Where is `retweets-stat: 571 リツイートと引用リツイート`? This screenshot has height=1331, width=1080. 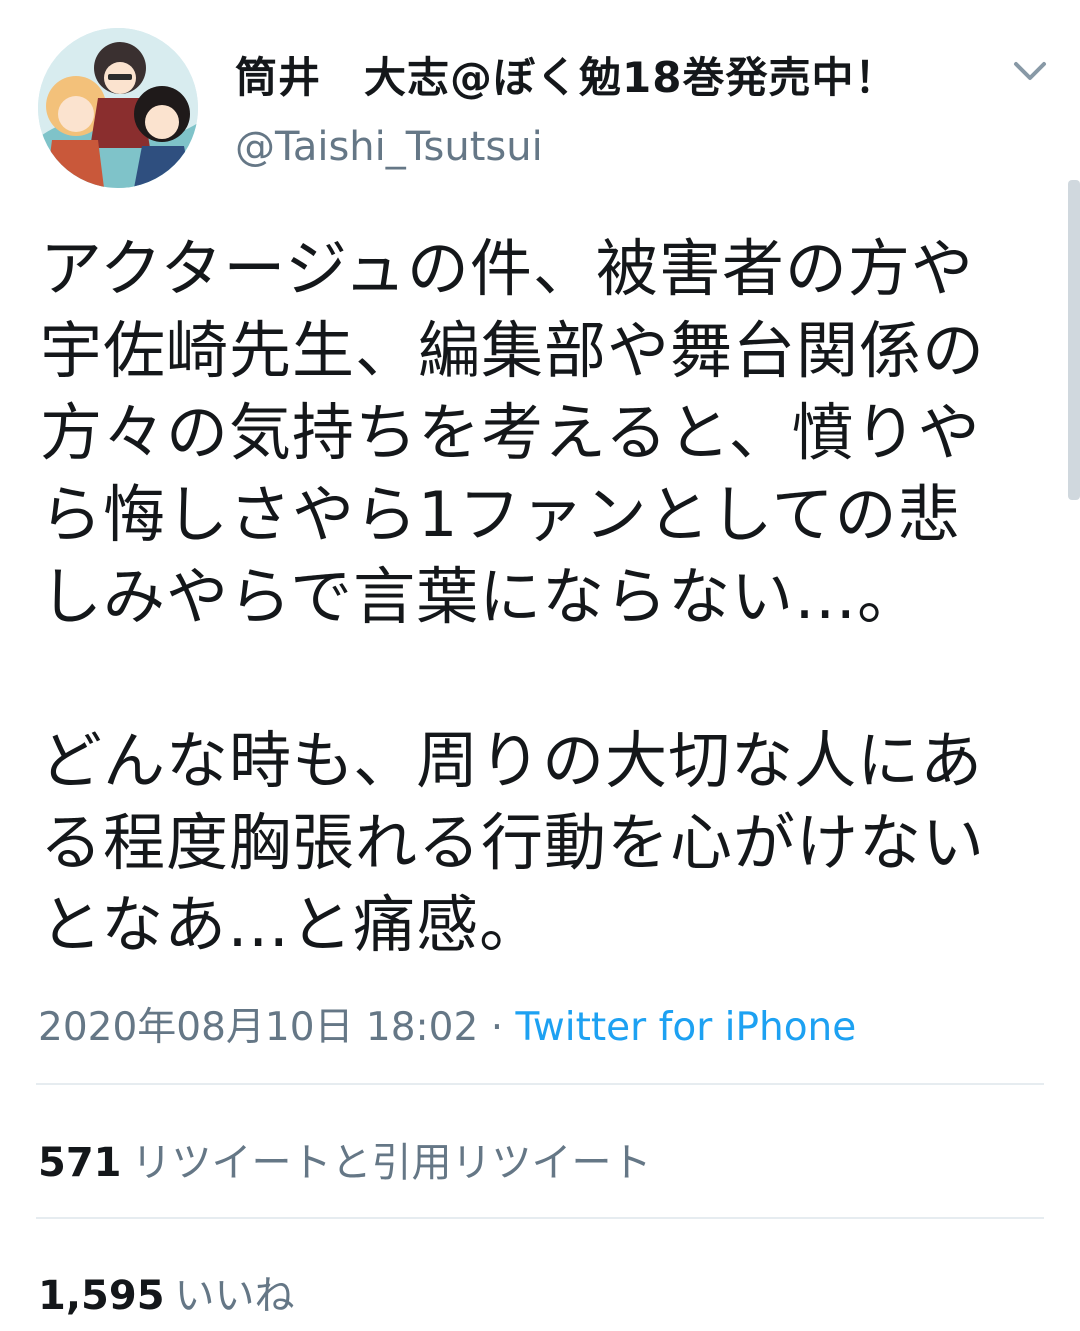 retweets-stat: 571 リツイートと引用リツイート is located at coordinates (345, 1159).